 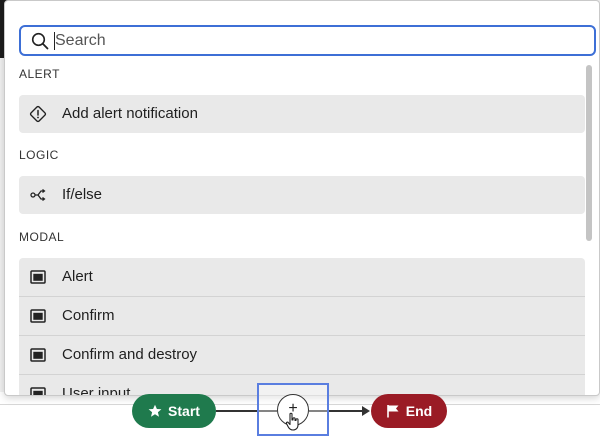 I want to click on list-item-label: Confirm, so click(x=88, y=315).